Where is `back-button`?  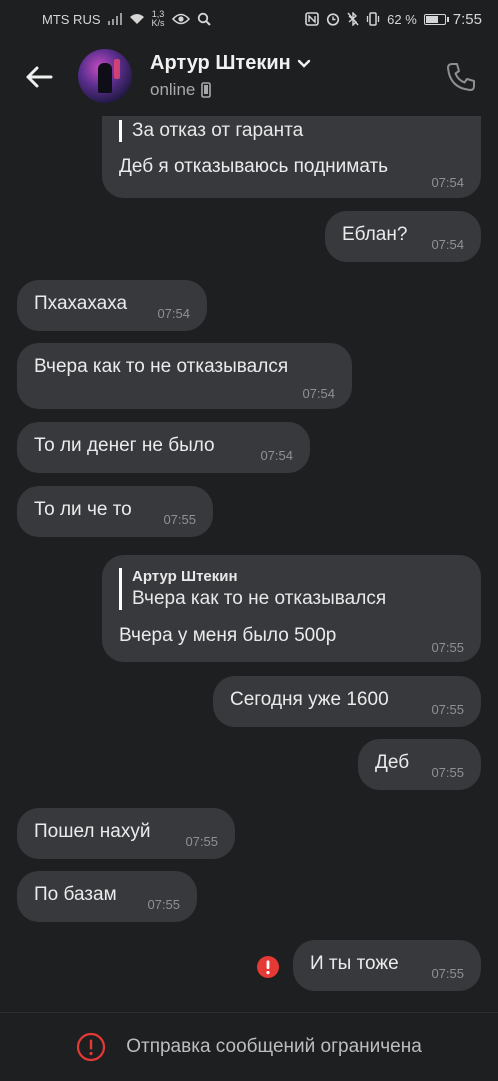 back-button is located at coordinates (39, 77).